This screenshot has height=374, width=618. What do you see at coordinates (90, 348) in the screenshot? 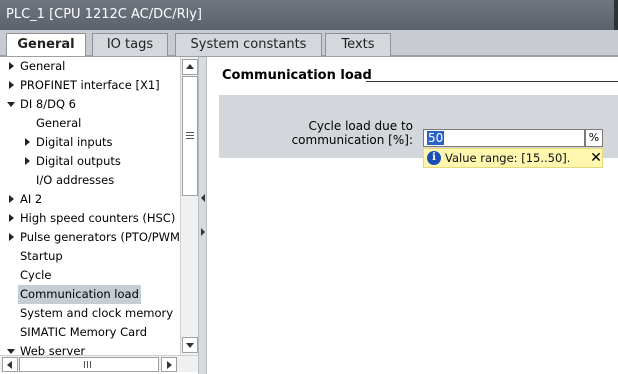
I see `tree-item-web-server: Web server` at bounding box center [90, 348].